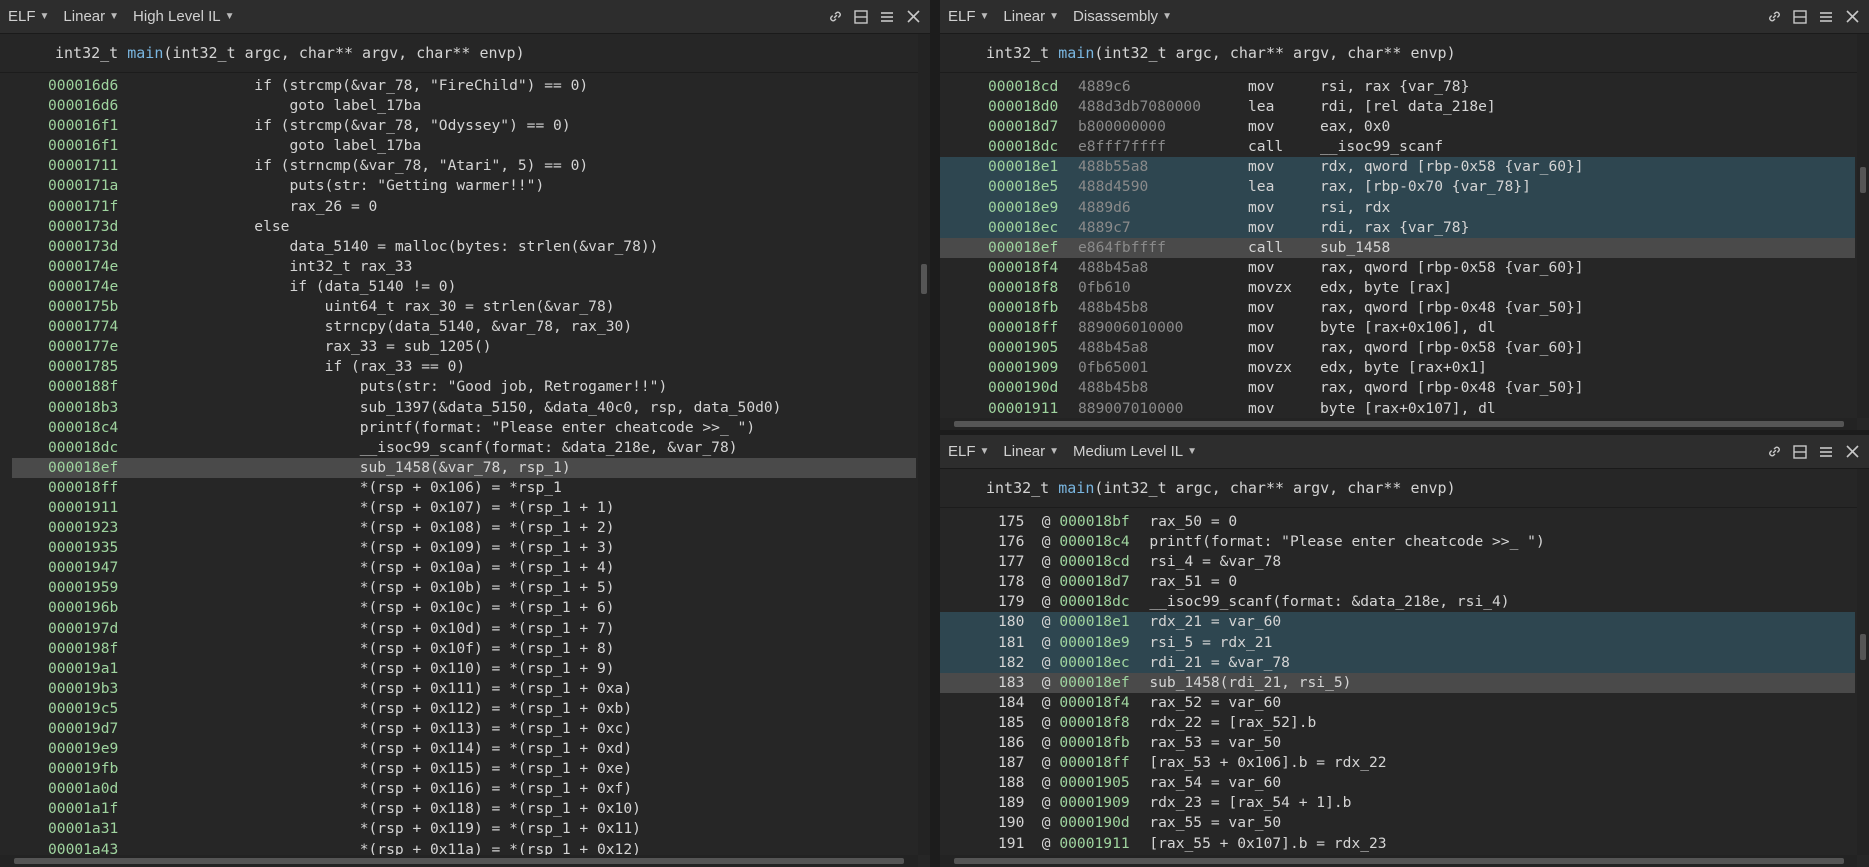 This screenshot has width=1869, height=867. Describe the element at coordinates (1355, 247) in the screenshot. I see `instruction-operands: sub_1458` at that location.